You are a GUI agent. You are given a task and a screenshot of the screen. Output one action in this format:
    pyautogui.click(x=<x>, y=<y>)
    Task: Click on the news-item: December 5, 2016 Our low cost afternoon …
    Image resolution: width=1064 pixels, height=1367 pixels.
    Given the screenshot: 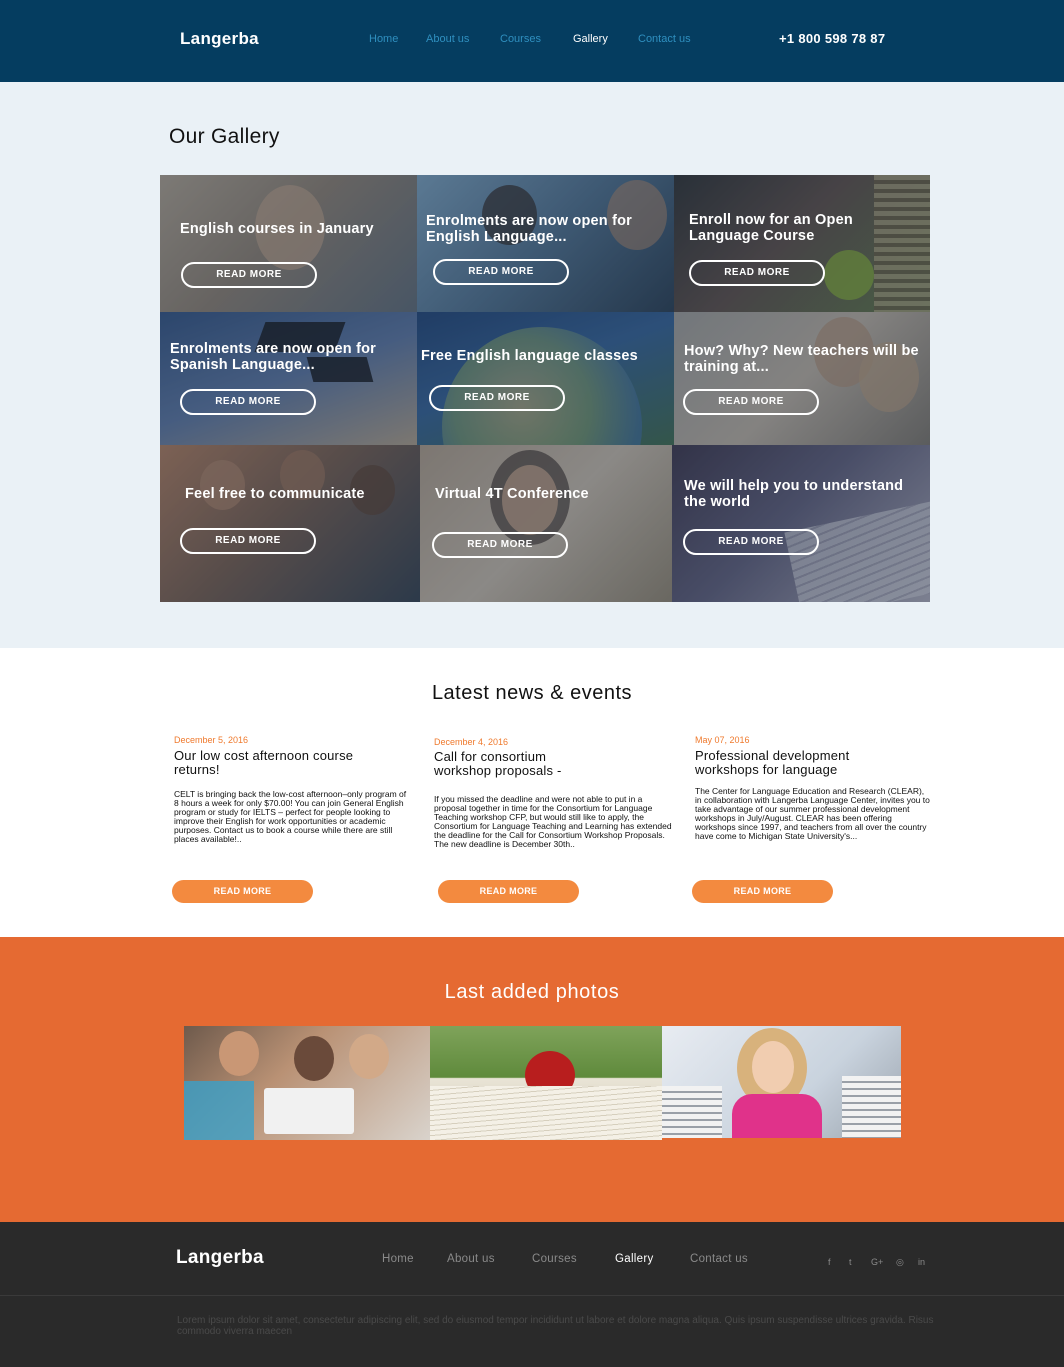 What is the action you would take?
    pyautogui.click(x=294, y=789)
    